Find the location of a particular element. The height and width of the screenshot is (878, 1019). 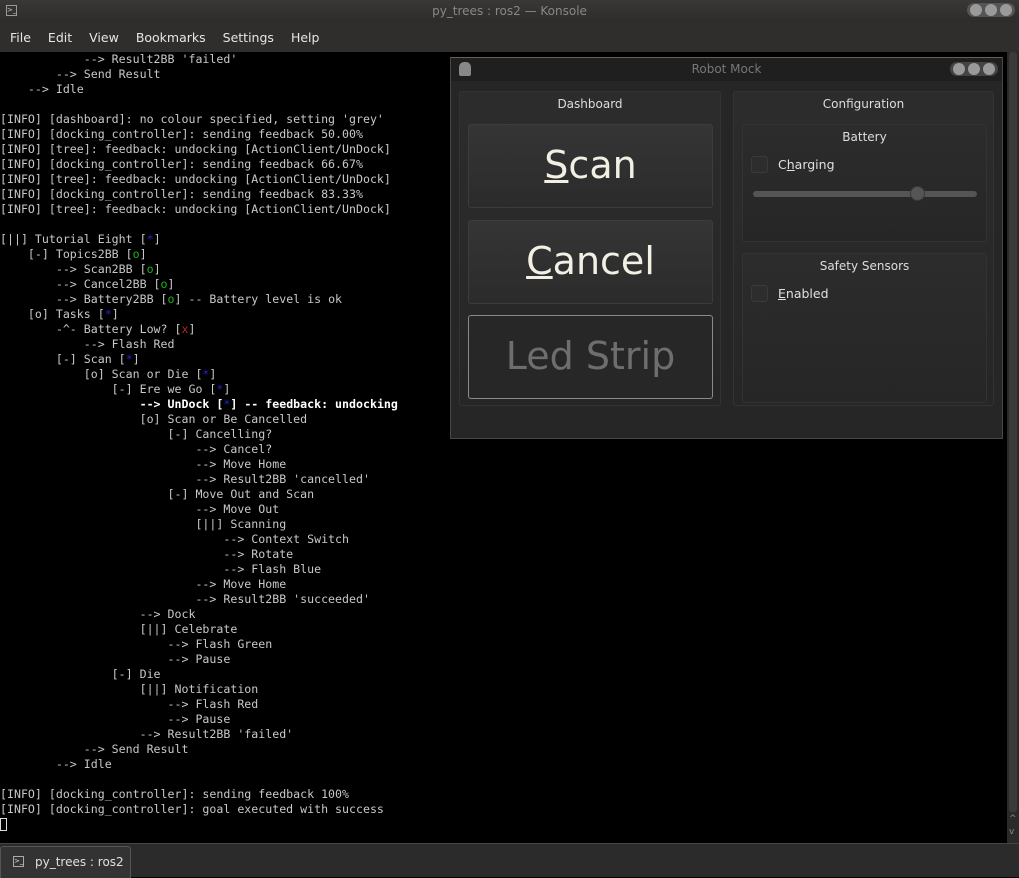

status-marker: ] -- feedback: undocking is located at coordinates (314, 404).